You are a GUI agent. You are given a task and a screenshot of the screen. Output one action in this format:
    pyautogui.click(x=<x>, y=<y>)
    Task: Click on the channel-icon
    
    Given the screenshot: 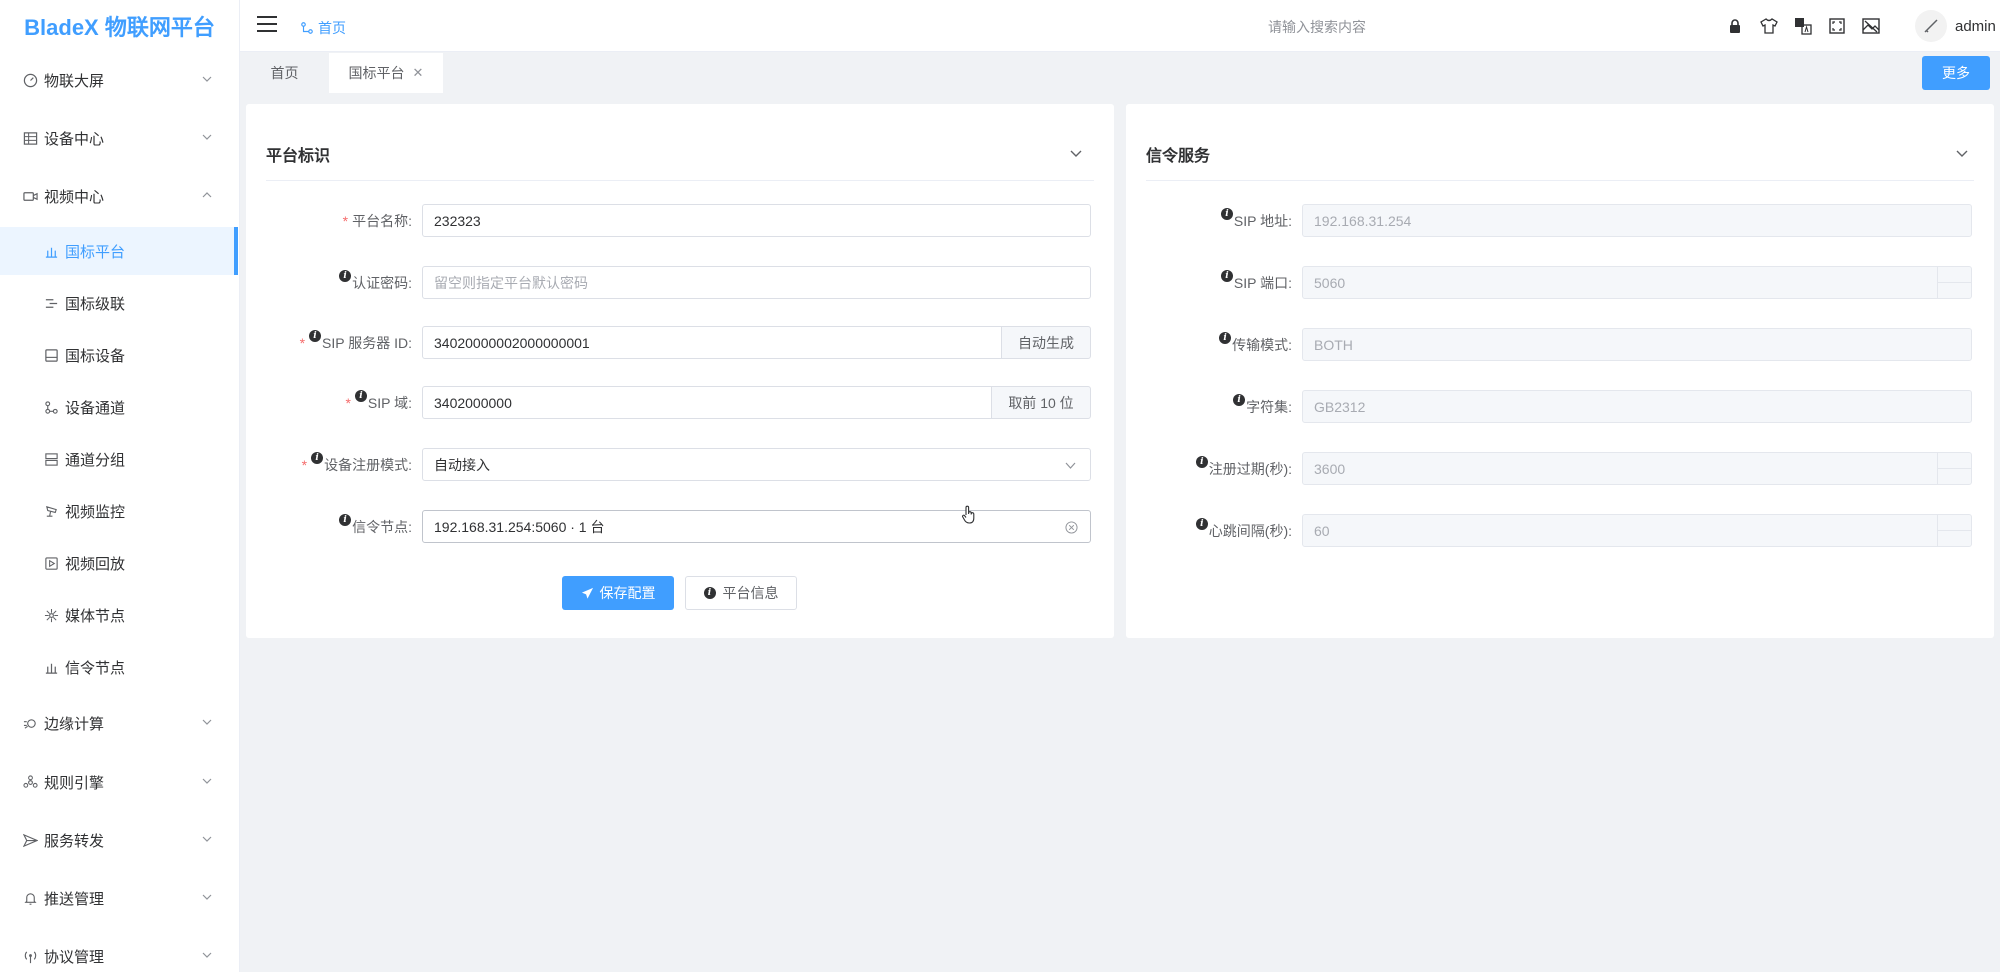 What is the action you would take?
    pyautogui.click(x=51, y=407)
    